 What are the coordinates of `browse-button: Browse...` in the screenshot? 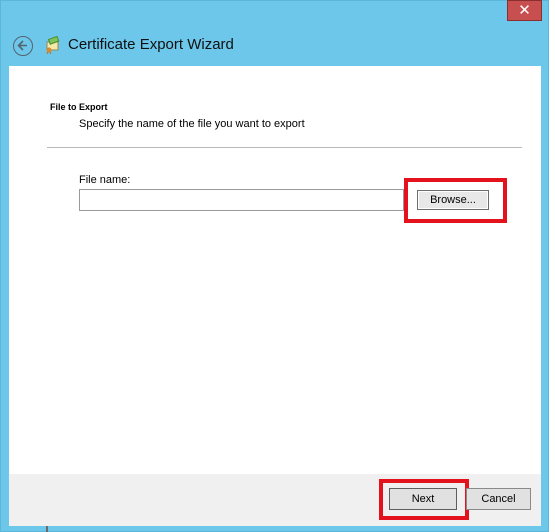 It's located at (453, 200).